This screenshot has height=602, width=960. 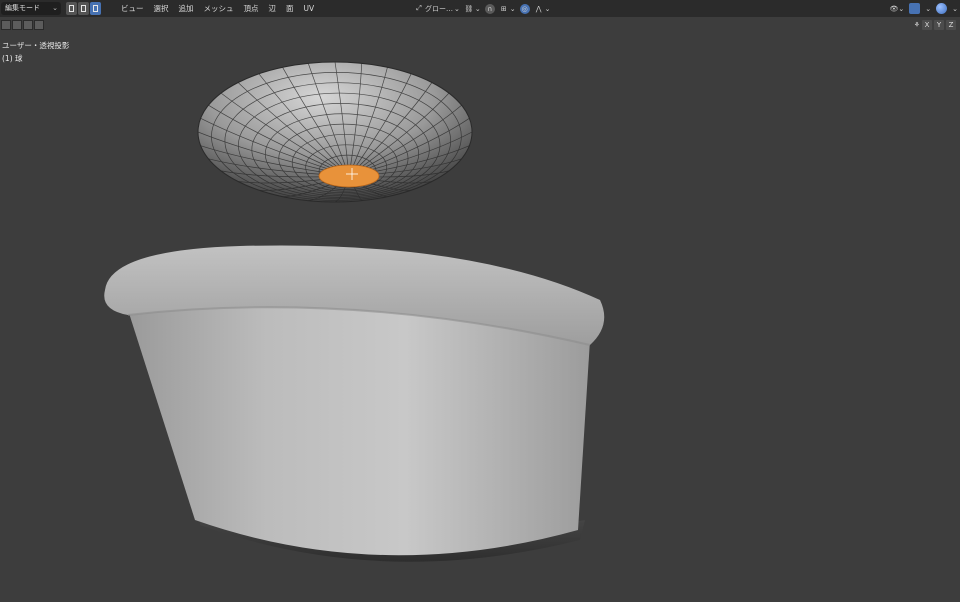 I want to click on select-intersect-icon, so click(x=39, y=25).